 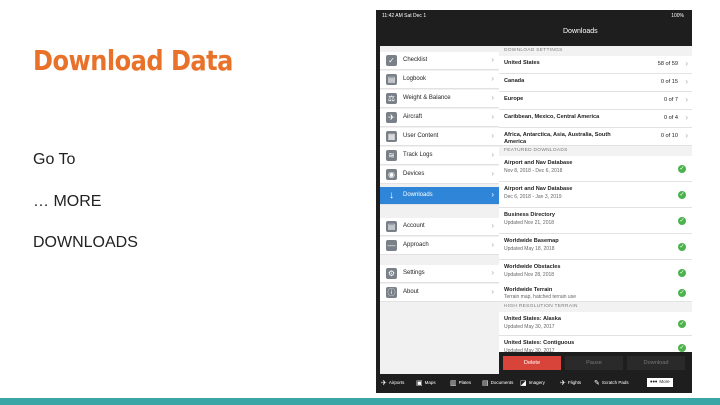 I want to click on sidebar-item-track-logs: ≋ Track Logs ›, so click(x=439, y=156).